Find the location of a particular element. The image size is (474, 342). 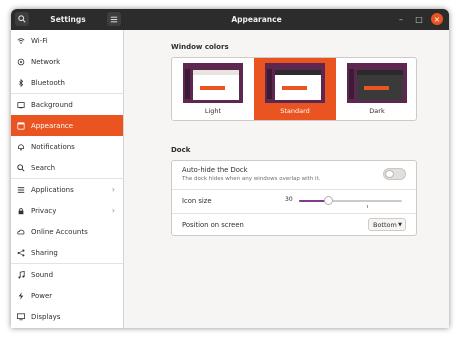

sidebar-item-background: Background is located at coordinates (67, 104).